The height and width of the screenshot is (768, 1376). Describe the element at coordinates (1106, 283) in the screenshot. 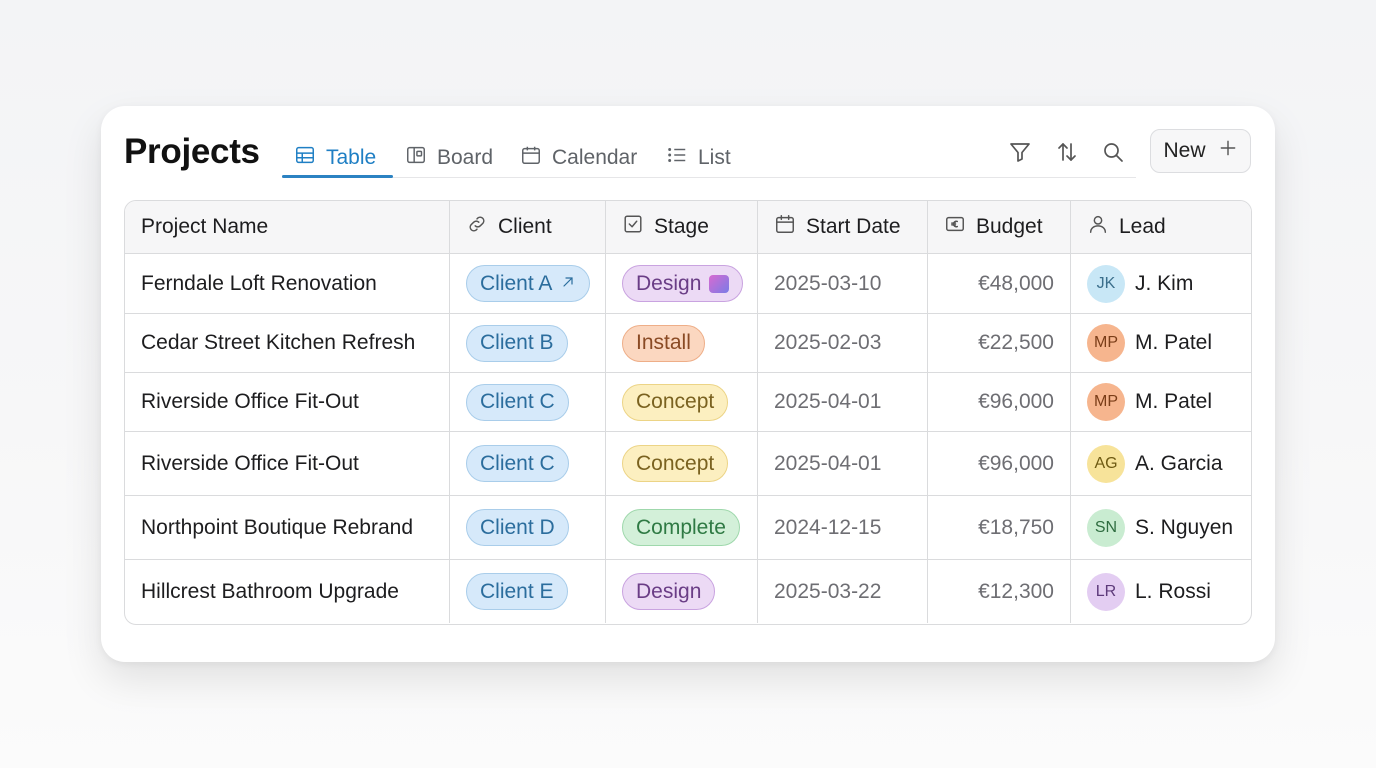

I see `avatar: JK` at that location.